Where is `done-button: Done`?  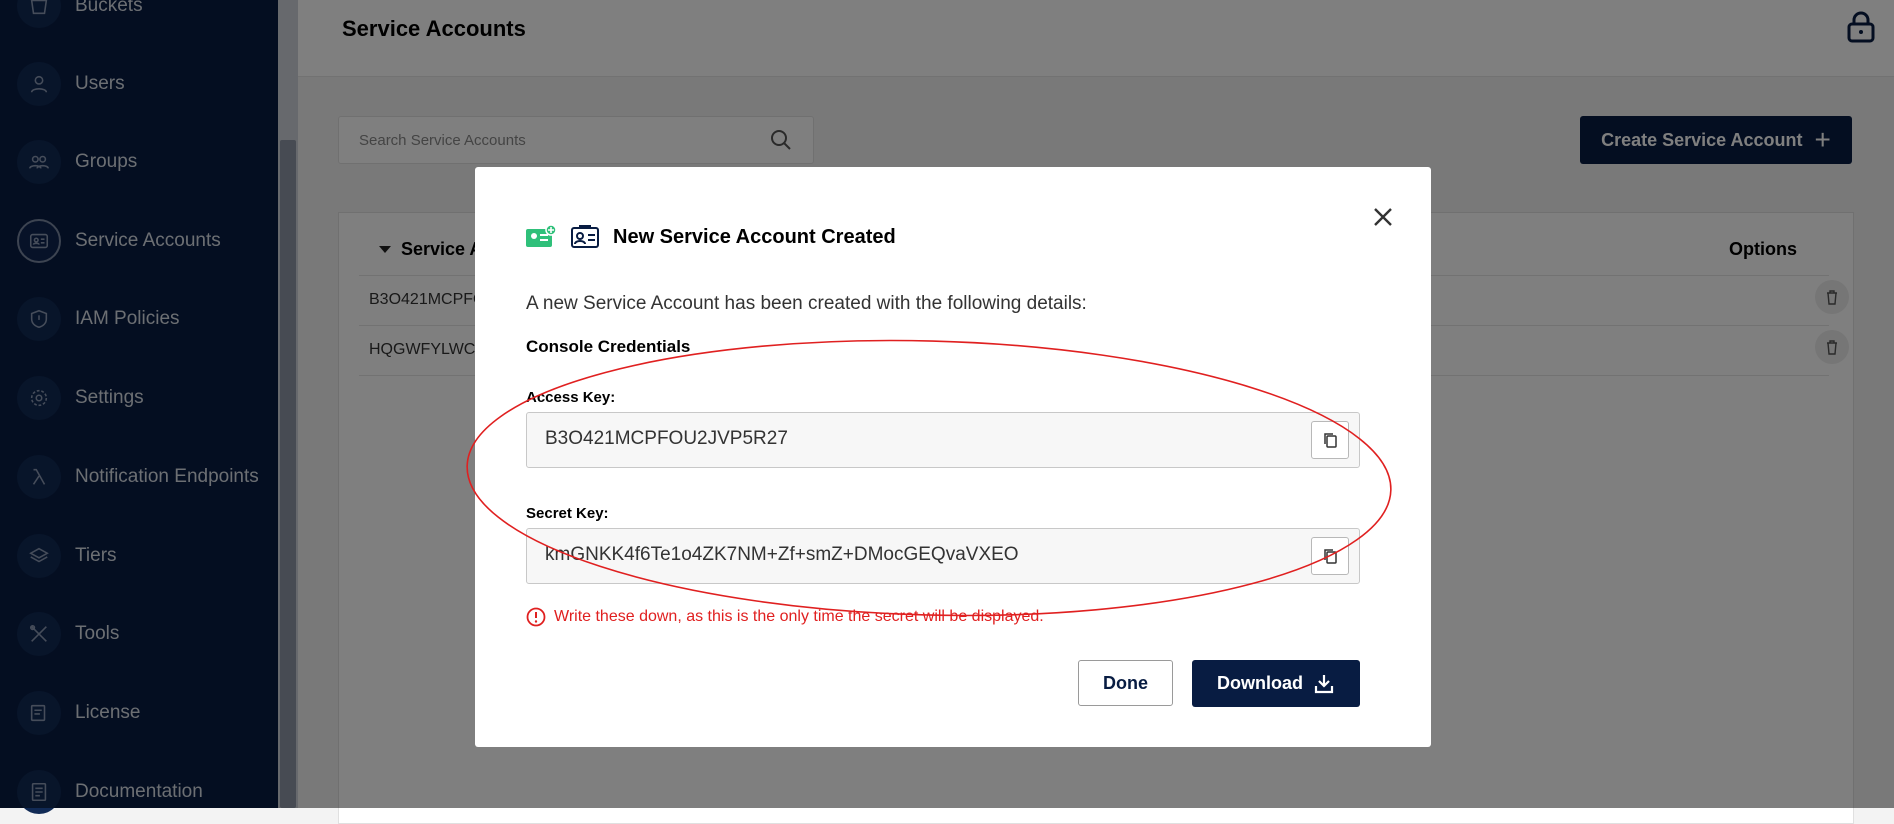
done-button: Done is located at coordinates (1125, 683).